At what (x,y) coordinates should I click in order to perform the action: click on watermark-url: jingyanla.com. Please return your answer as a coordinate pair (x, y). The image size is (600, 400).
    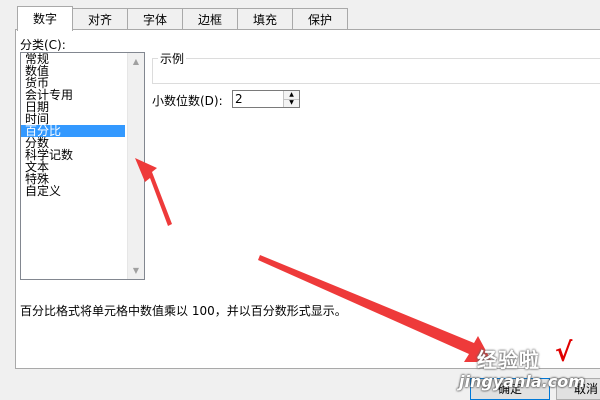
    Looking at the image, I should click on (522, 381).